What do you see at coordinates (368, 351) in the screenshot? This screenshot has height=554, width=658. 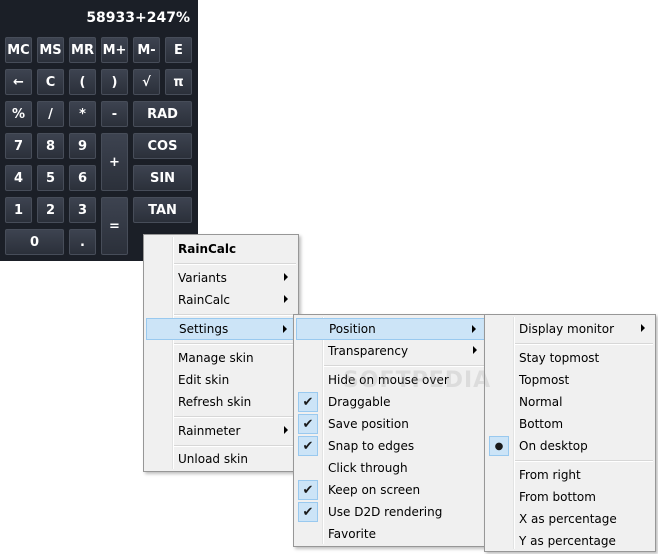 I see `menu-item-label: Transparency` at bounding box center [368, 351].